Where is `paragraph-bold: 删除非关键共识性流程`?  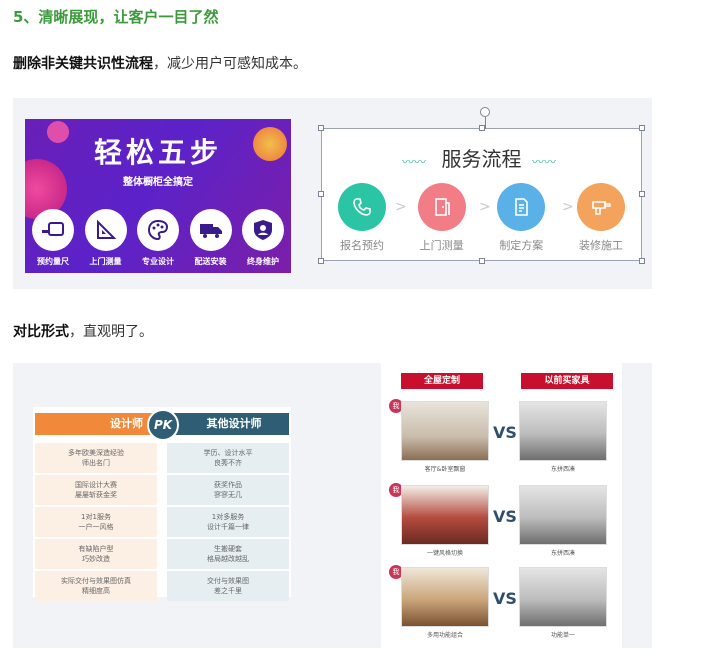 paragraph-bold: 删除非关键共识性流程 is located at coordinates (83, 64).